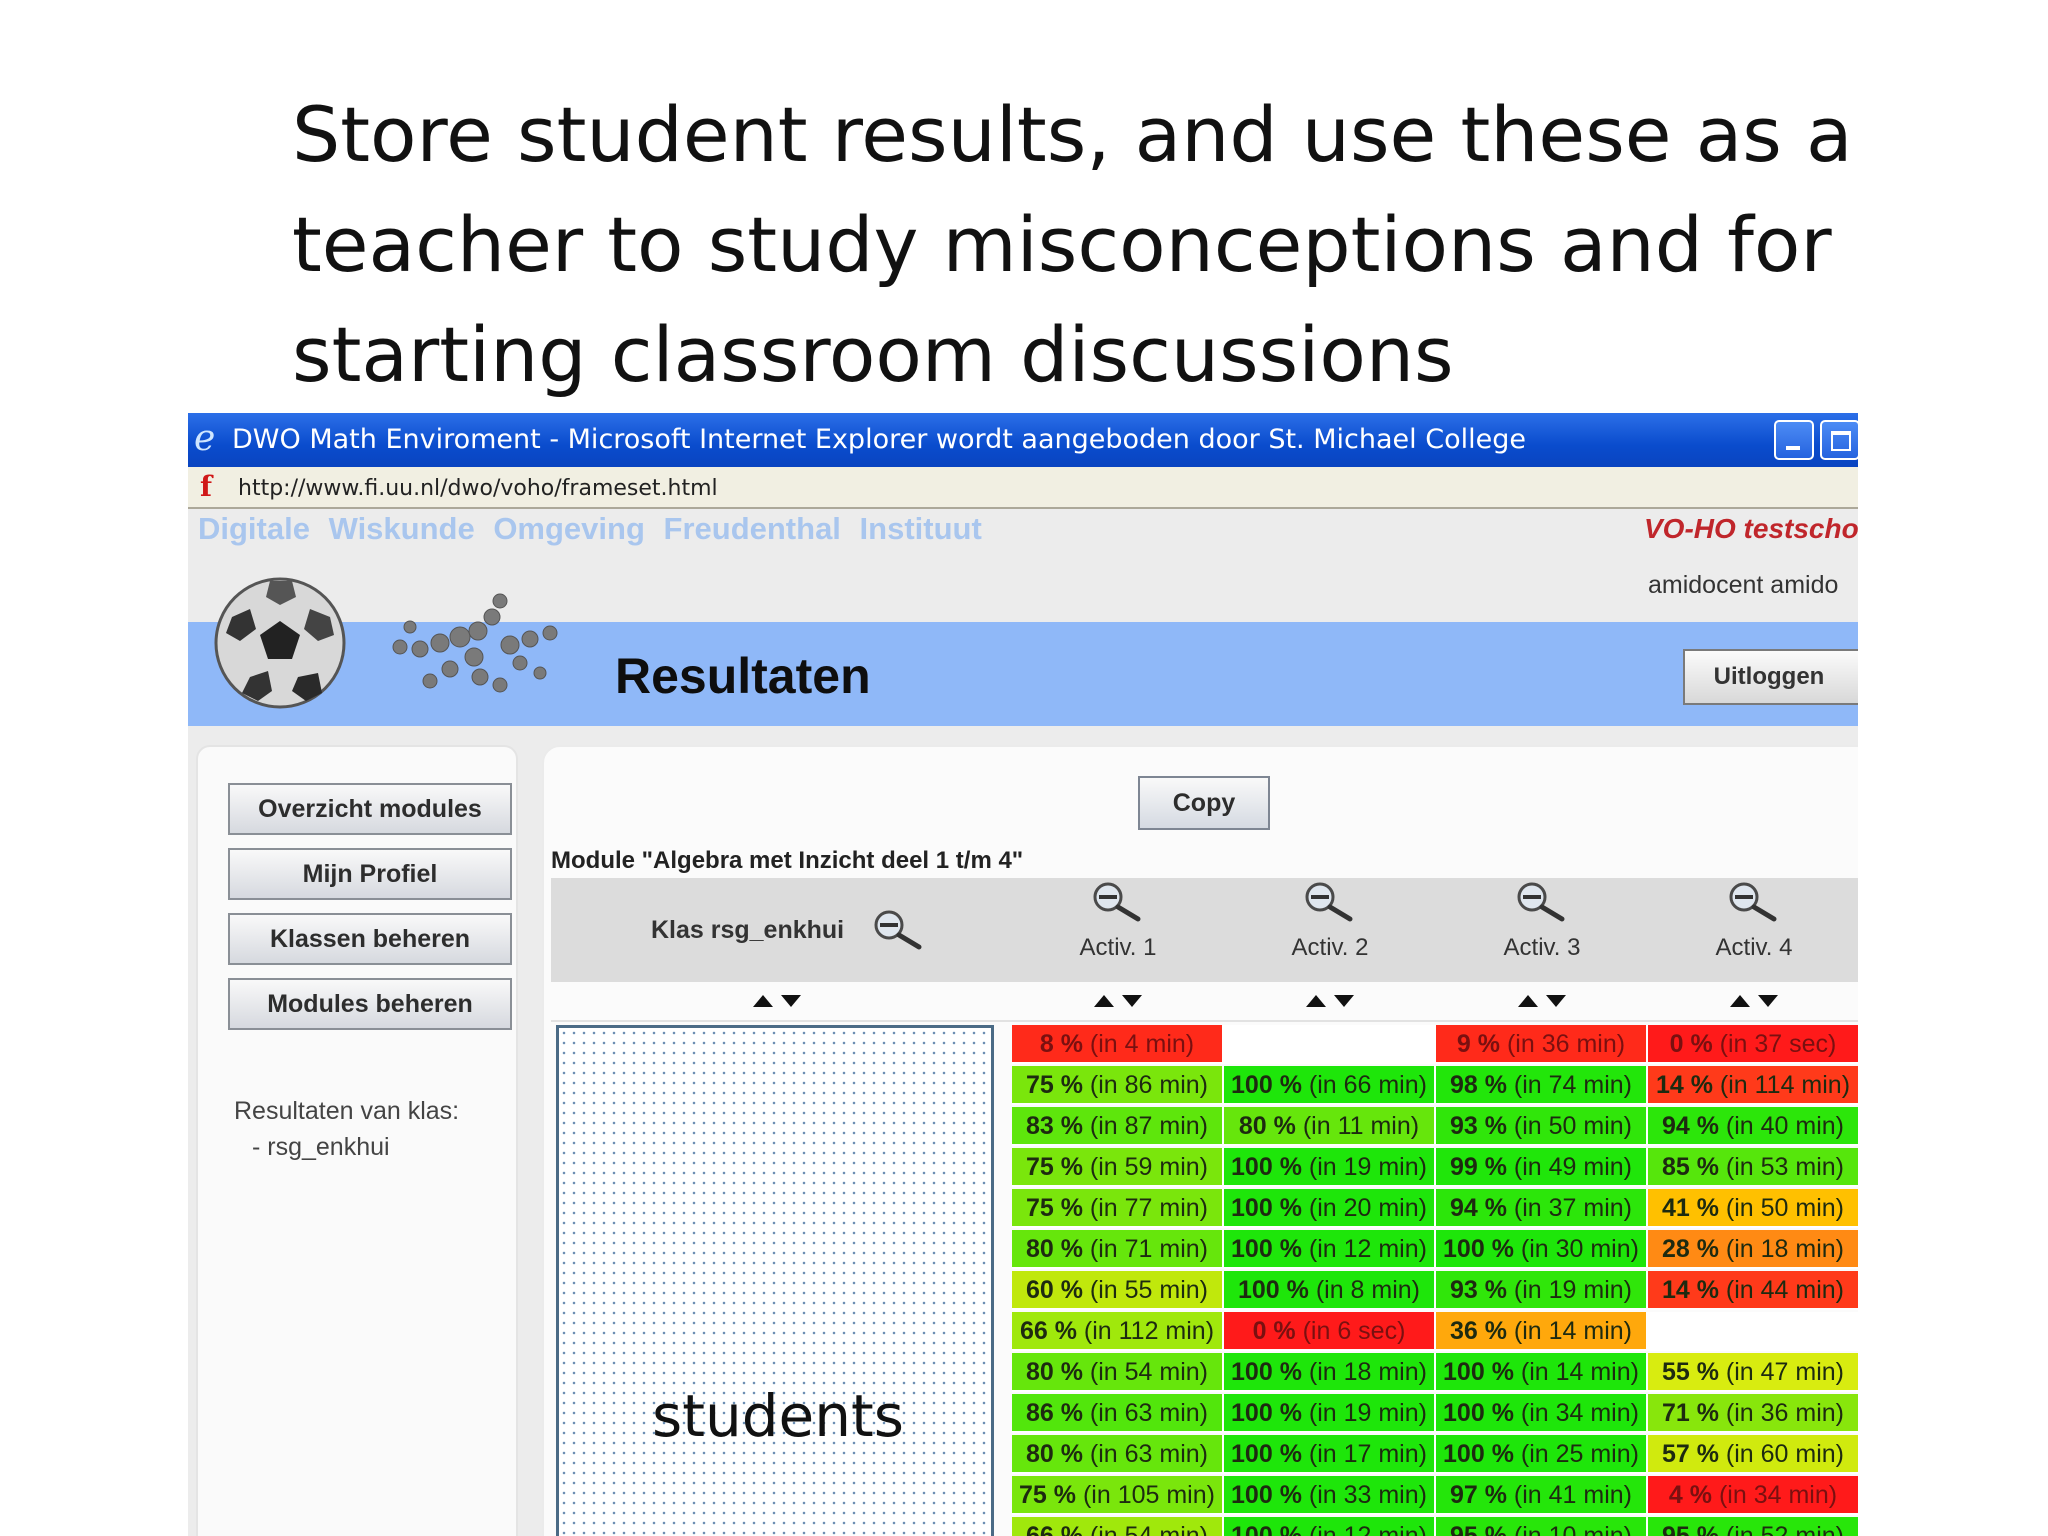 Image resolution: width=2048 pixels, height=1536 pixels. I want to click on result-cell: 100 % (in 17 min), so click(1330, 1454).